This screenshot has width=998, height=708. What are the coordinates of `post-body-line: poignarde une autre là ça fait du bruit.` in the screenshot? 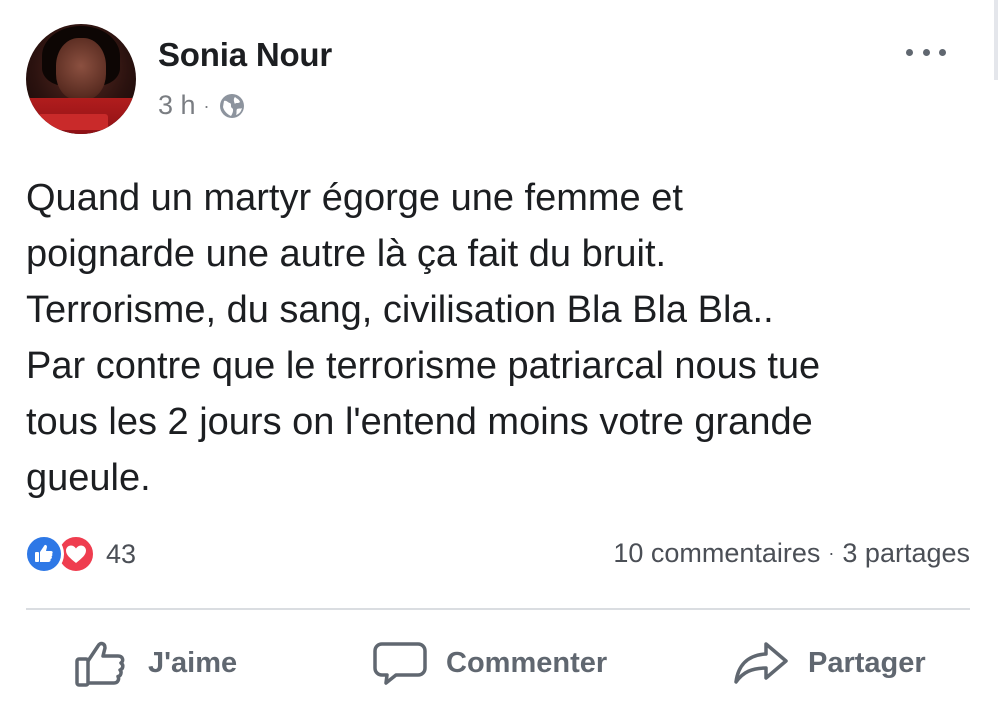 It's located at (346, 254).